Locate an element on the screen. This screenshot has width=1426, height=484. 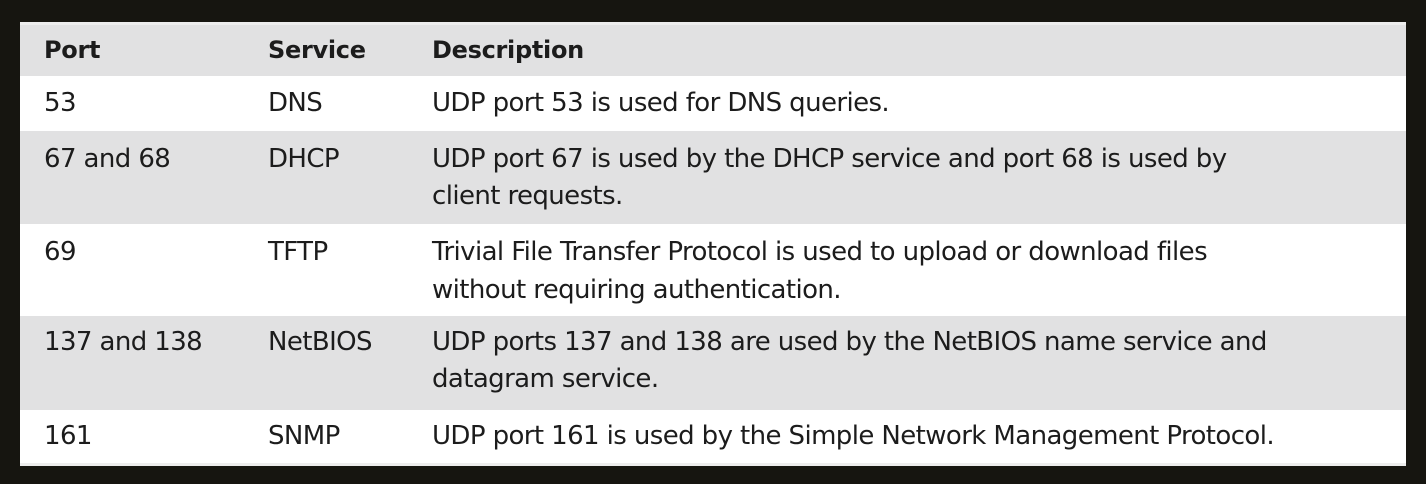
cell-port: 53 is located at coordinates (60, 103).